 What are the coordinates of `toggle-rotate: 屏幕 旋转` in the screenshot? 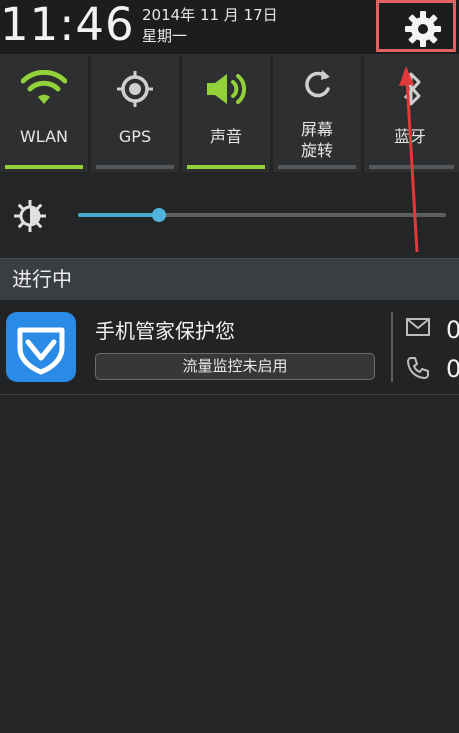 It's located at (318, 113).